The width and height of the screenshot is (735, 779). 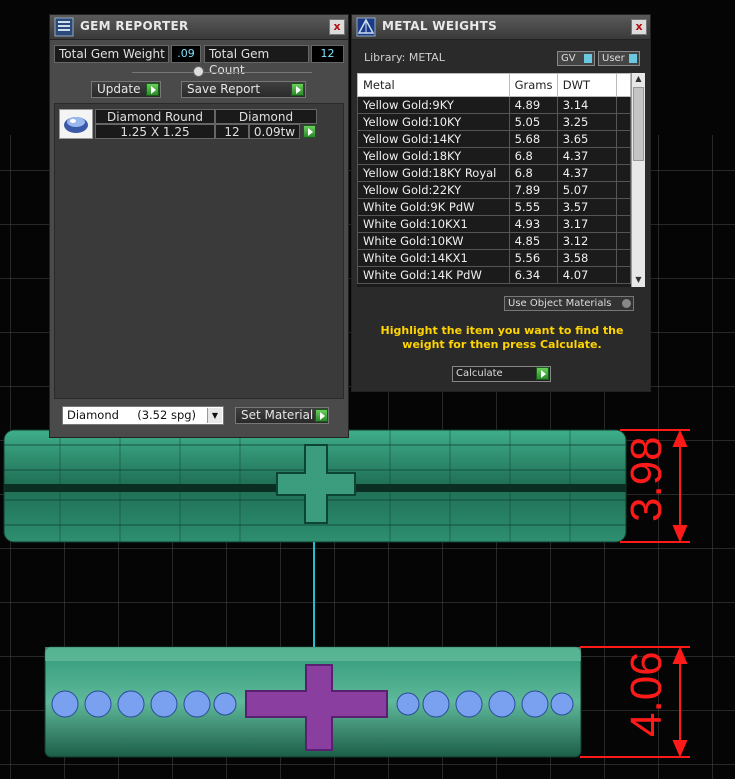 What do you see at coordinates (313, 702) in the screenshot?
I see `ring-top-view` at bounding box center [313, 702].